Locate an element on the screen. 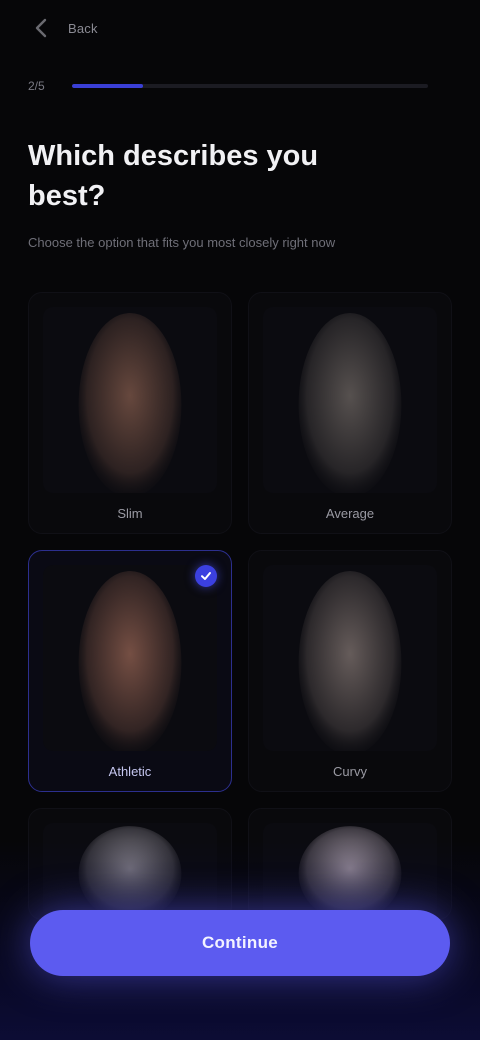 Image resolution: width=480 pixels, height=1040 pixels. option-card: Athletic is located at coordinates (130, 671).